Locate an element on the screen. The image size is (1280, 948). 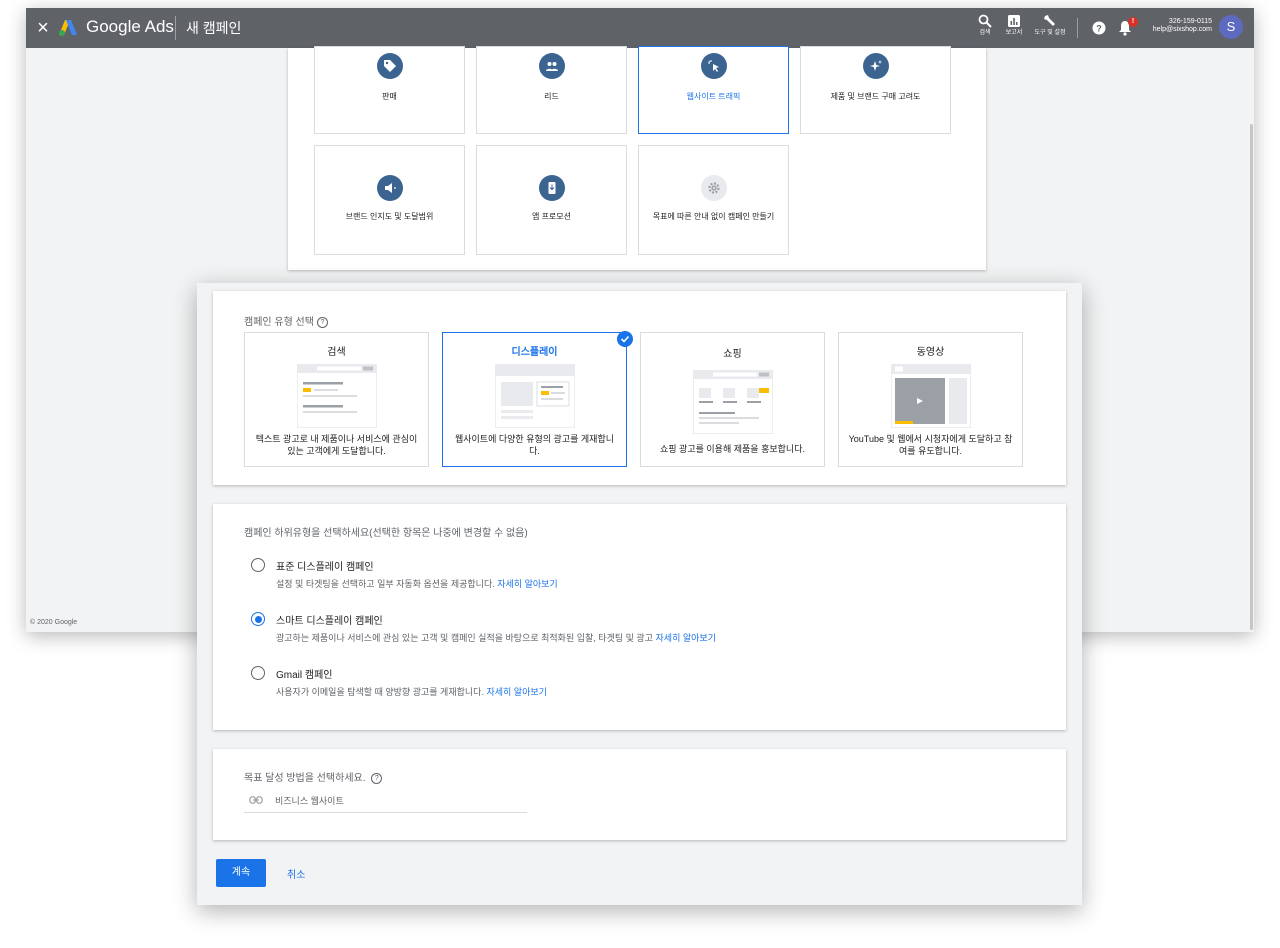
shopping-ad-illustration is located at coordinates (733, 402).